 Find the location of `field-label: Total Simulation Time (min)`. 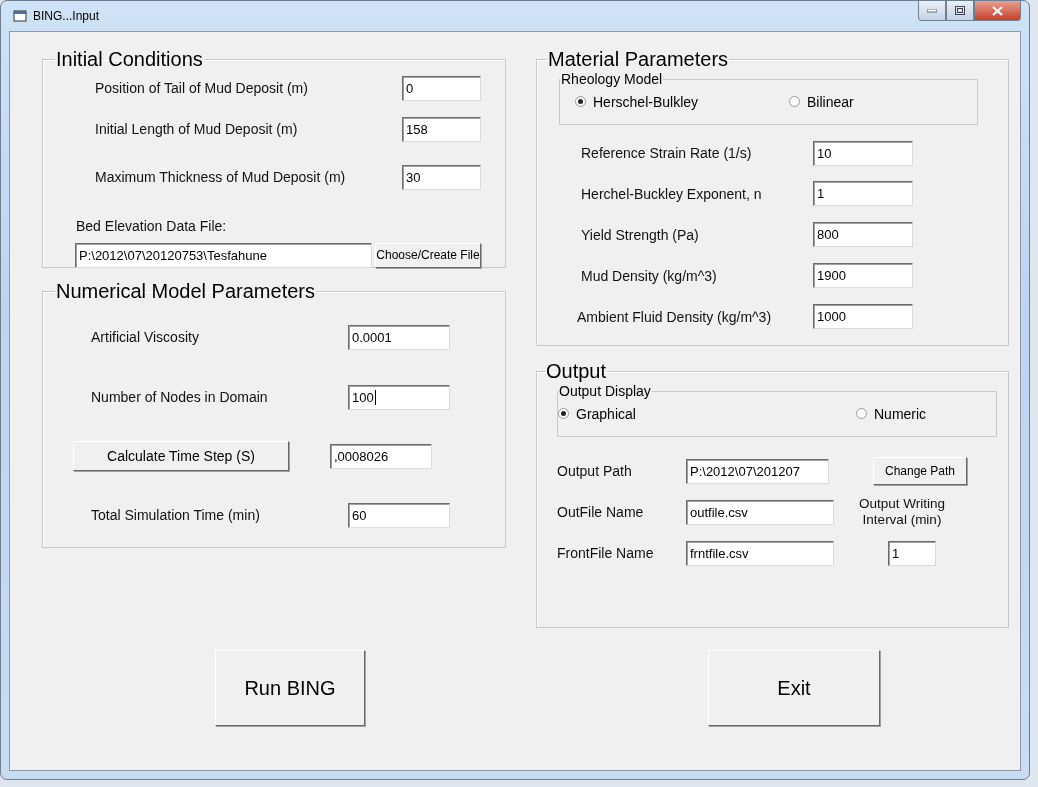

field-label: Total Simulation Time (min) is located at coordinates (176, 515).